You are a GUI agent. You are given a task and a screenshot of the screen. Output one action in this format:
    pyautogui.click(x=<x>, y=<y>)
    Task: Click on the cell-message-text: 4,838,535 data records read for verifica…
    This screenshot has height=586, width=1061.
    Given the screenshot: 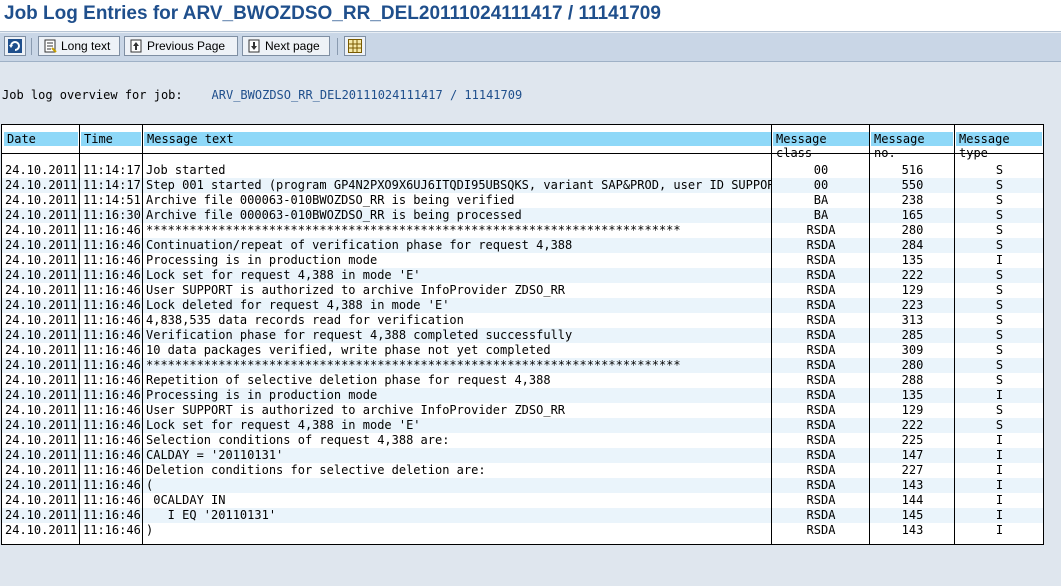 What is the action you would take?
    pyautogui.click(x=305, y=320)
    